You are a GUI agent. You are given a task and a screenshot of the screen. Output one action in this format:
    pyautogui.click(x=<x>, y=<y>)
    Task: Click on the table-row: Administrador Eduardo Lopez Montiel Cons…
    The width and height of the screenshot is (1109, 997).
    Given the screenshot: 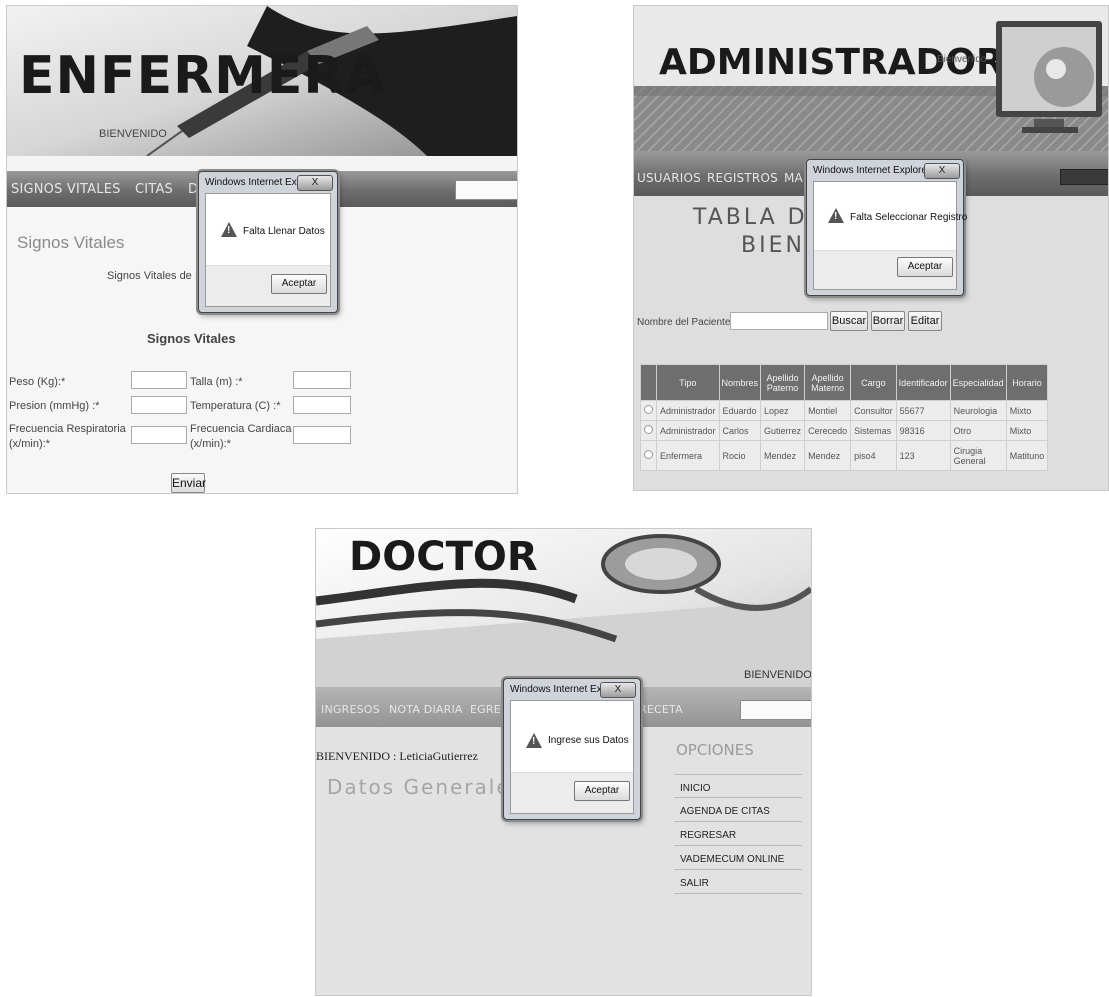 What is the action you would take?
    pyautogui.click(x=844, y=410)
    